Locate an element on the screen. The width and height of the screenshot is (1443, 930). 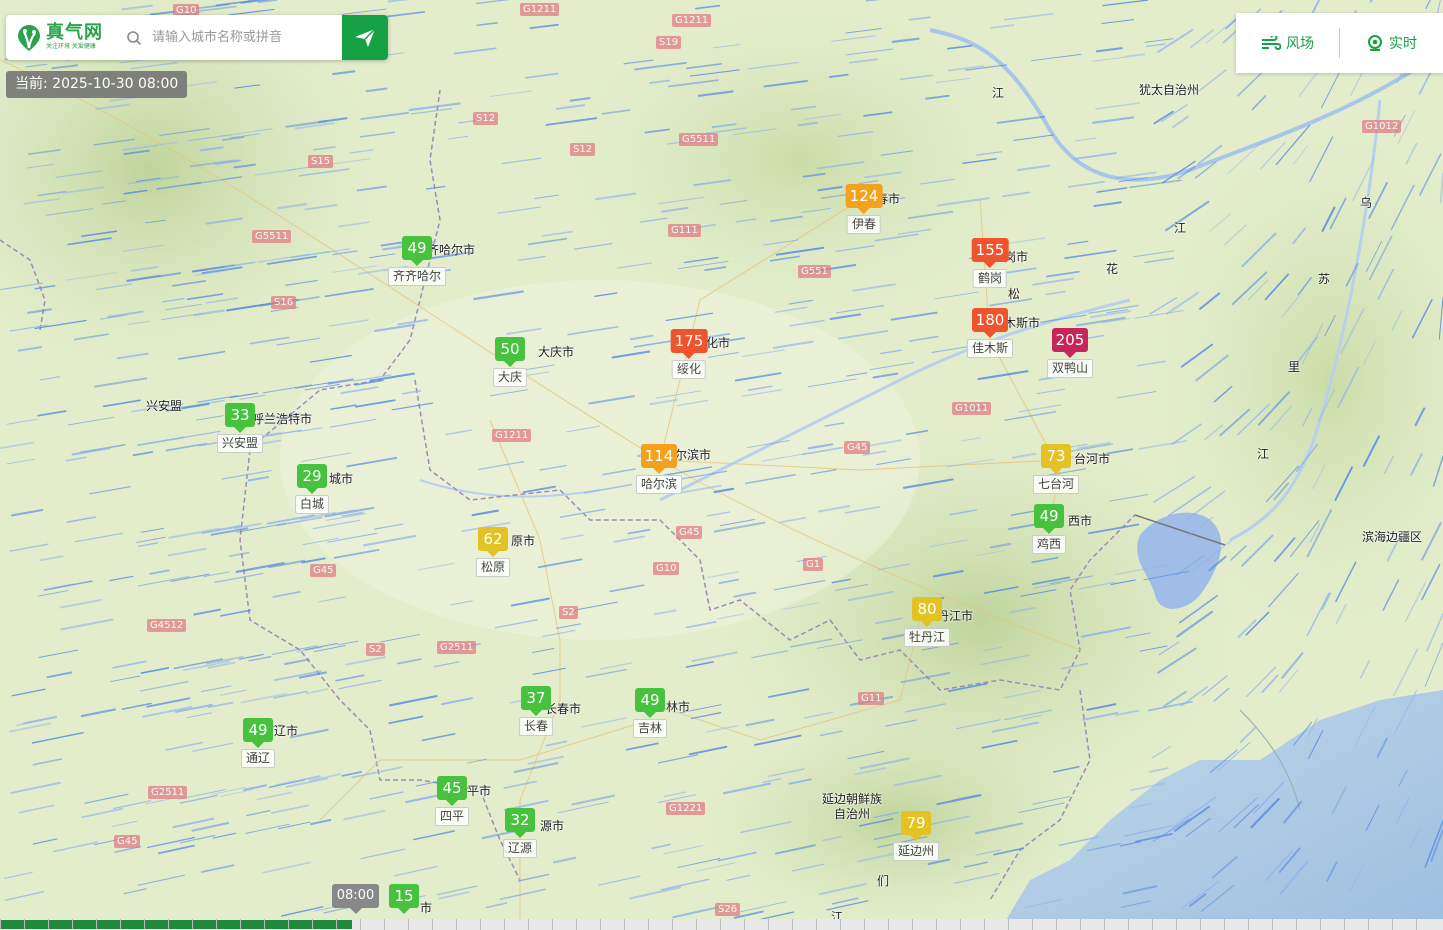
road-shield: G1012 is located at coordinates (1382, 126).